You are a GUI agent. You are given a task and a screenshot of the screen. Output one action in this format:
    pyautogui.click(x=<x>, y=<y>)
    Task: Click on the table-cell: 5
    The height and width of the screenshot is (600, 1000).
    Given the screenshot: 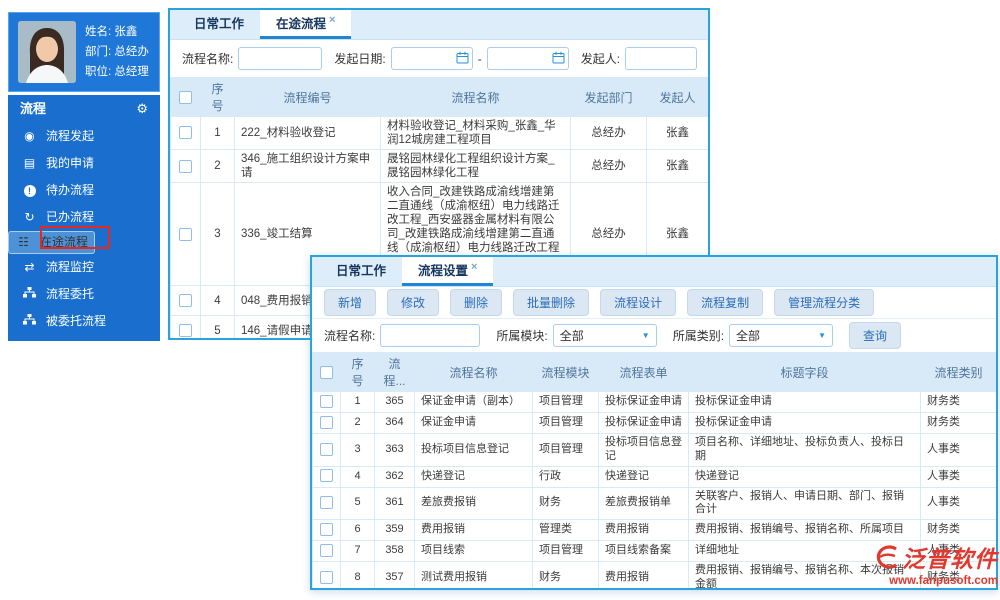 What is the action you would take?
    pyautogui.click(x=357, y=502)
    